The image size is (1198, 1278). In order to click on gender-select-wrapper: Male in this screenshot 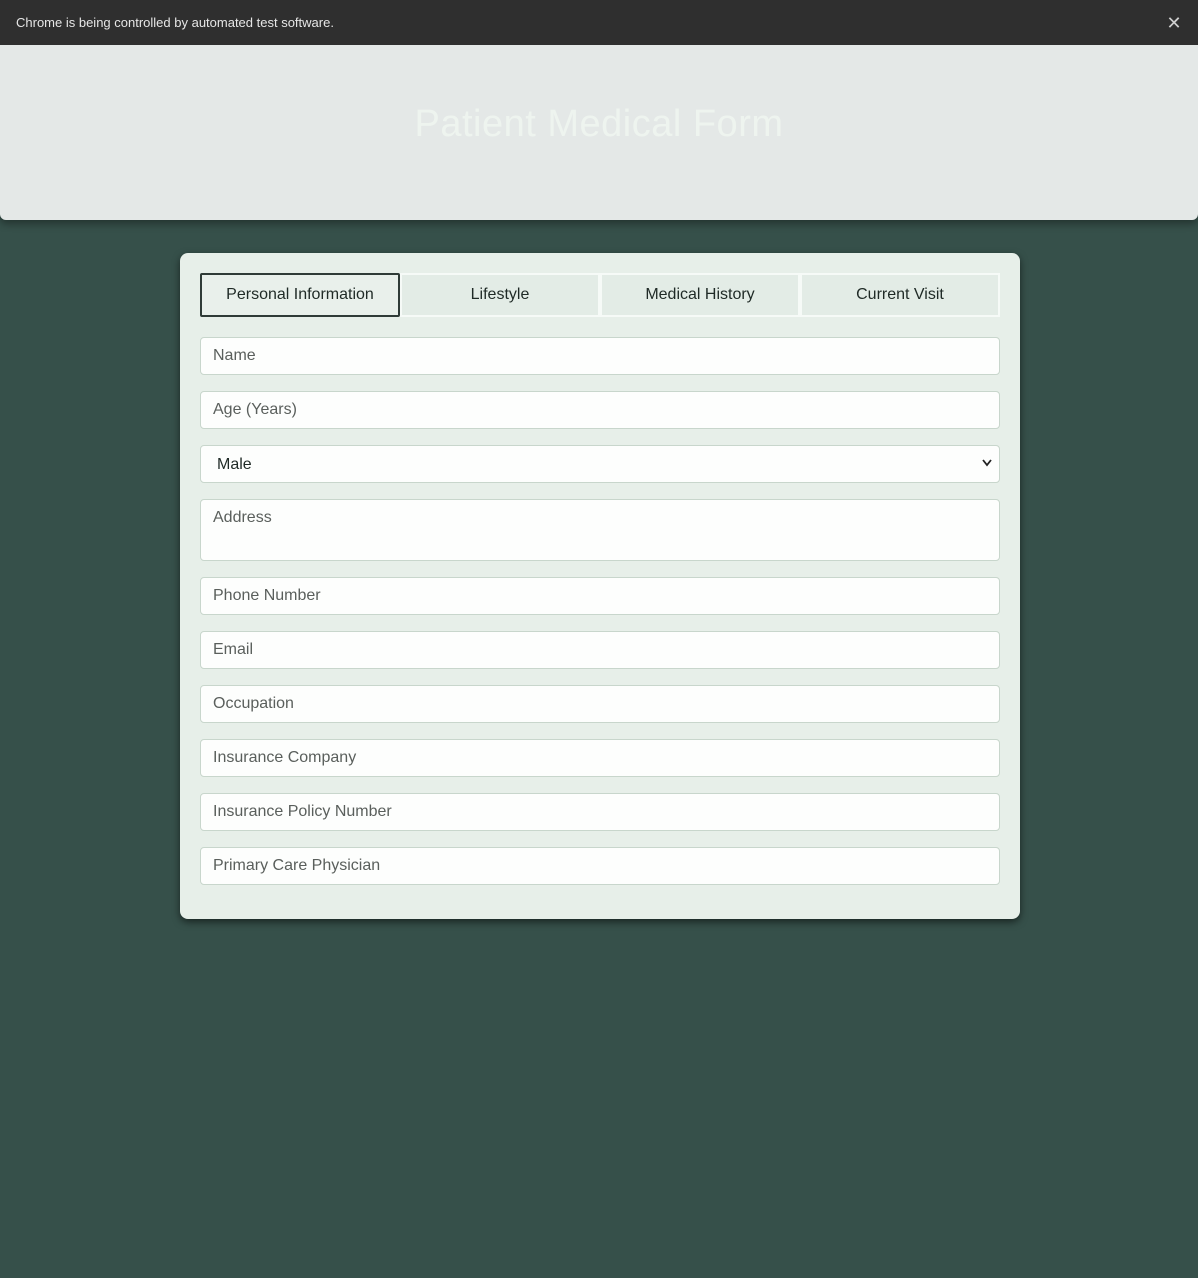, I will do `click(600, 464)`.